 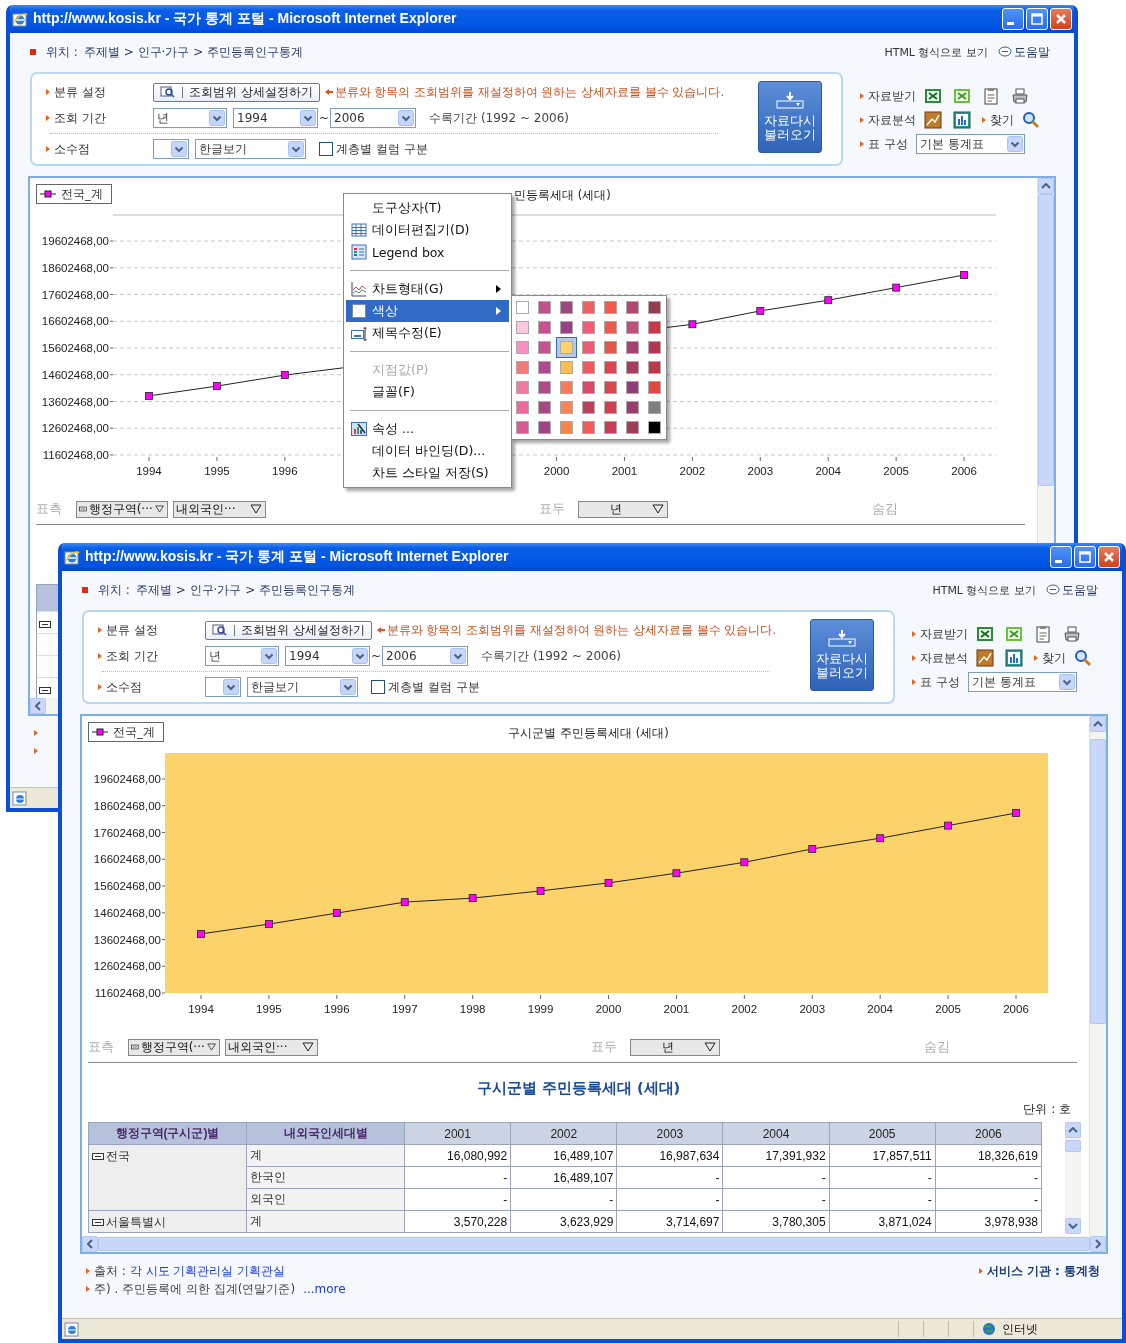 What do you see at coordinates (245, 590) in the screenshot?
I see `breadcrumb-path: 주제별 > 인구·가구 > 주민등록인구통계` at bounding box center [245, 590].